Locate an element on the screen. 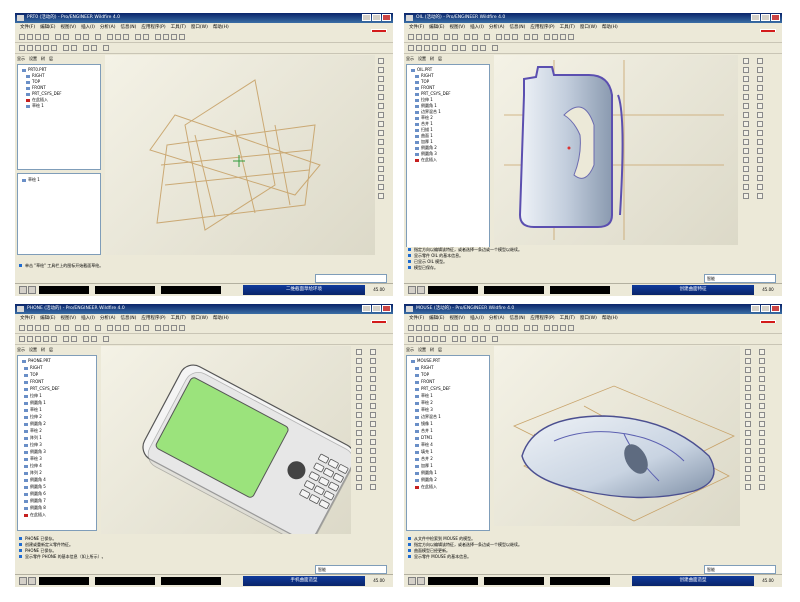 The image size is (800, 602). pattern-icon is located at coordinates (746, 196).